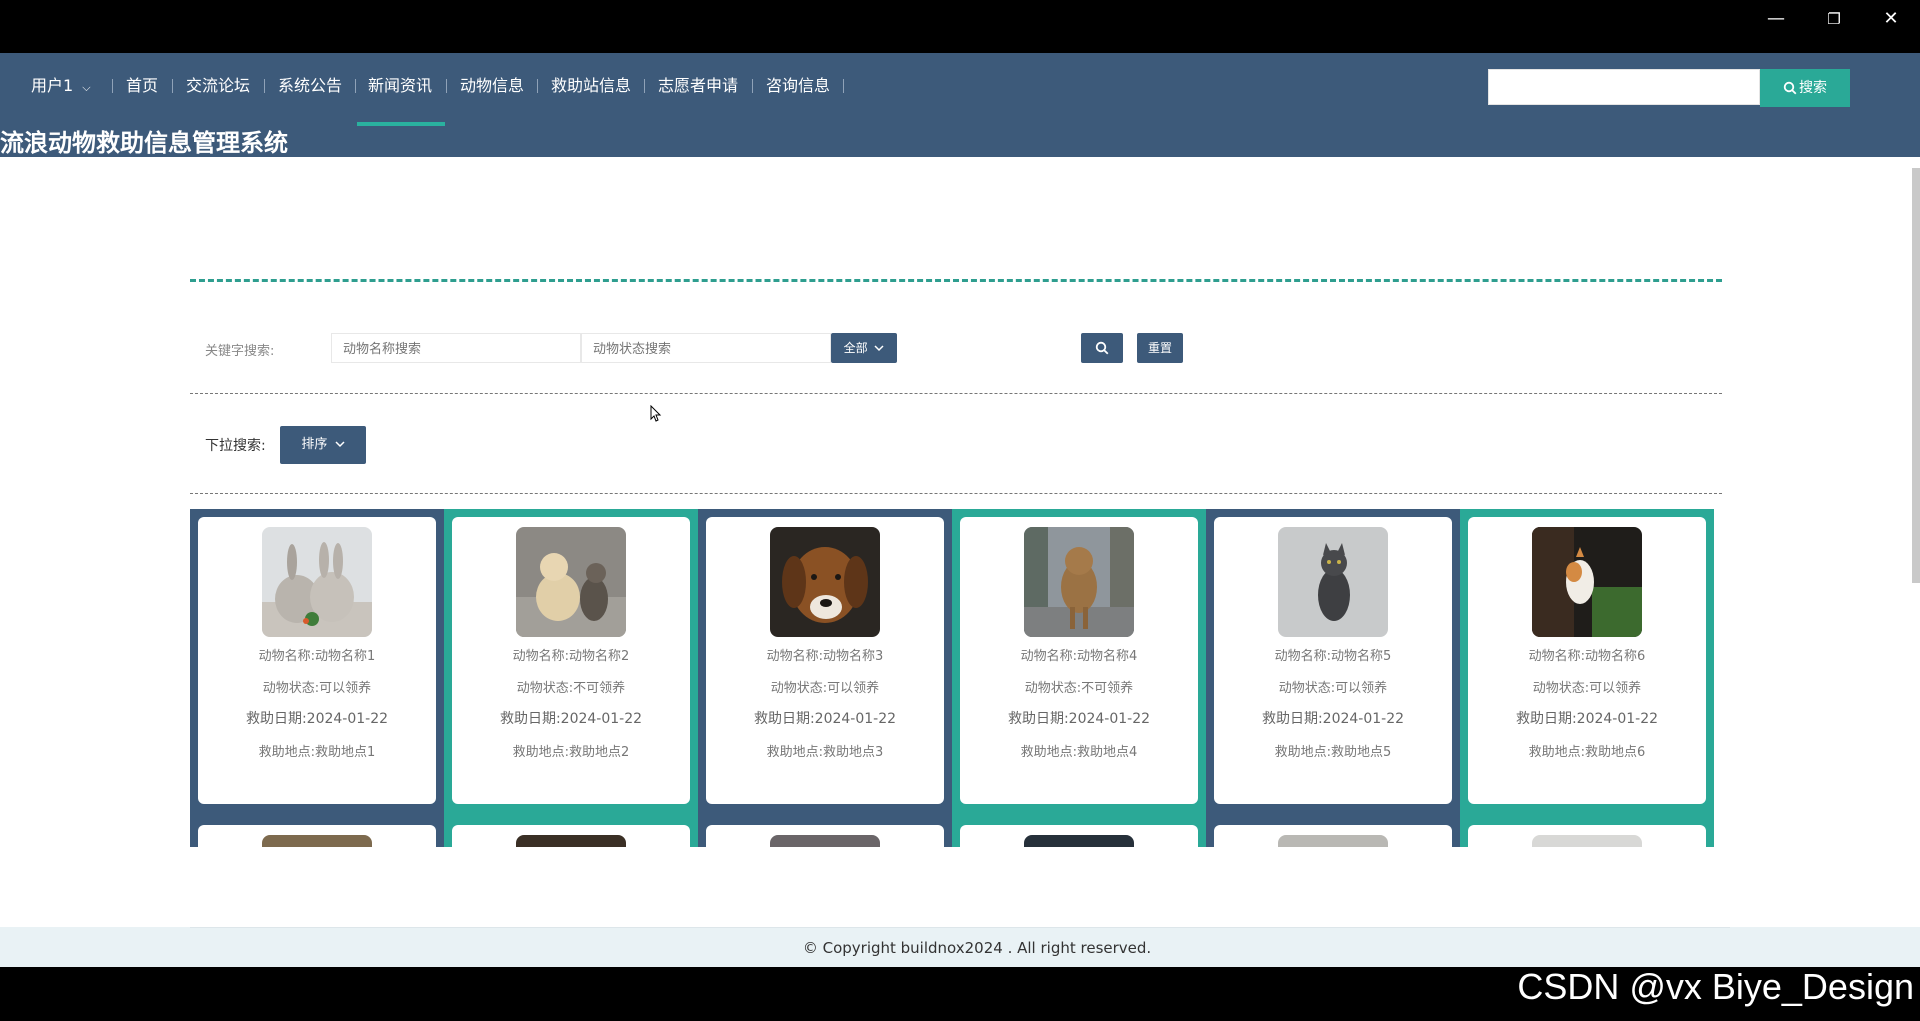 The image size is (1920, 1021). I want to click on animal-name: 动物名称:动物名称6, so click(1587, 656).